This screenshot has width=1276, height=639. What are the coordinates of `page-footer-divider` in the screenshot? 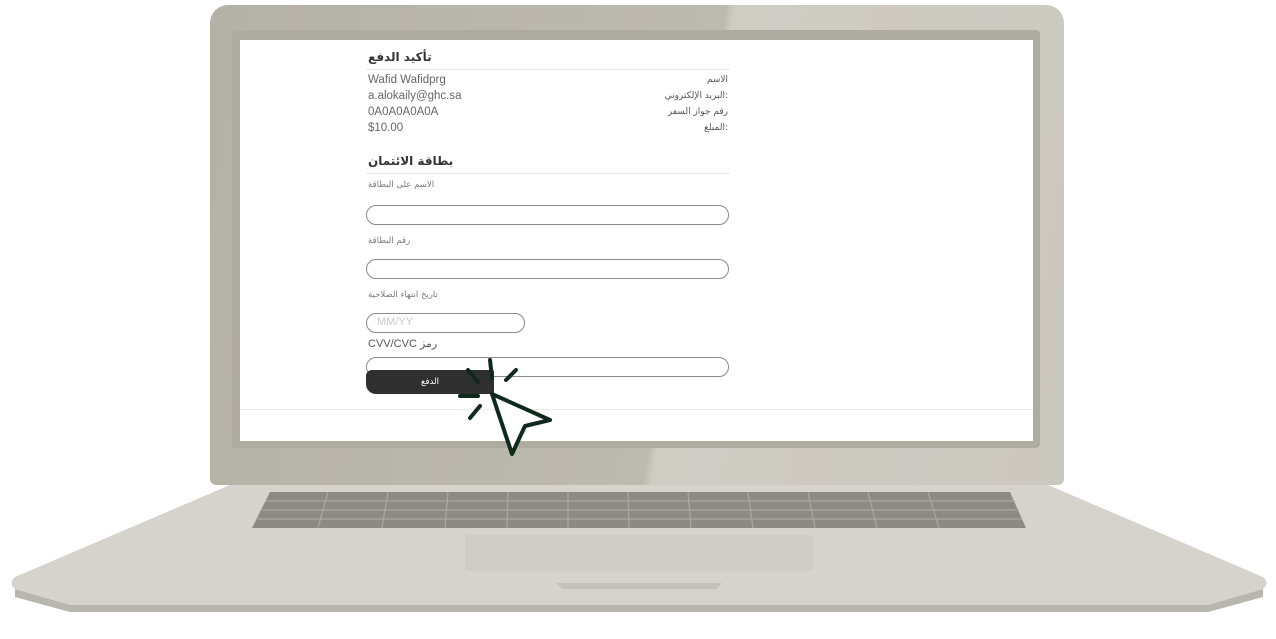 It's located at (636, 409).